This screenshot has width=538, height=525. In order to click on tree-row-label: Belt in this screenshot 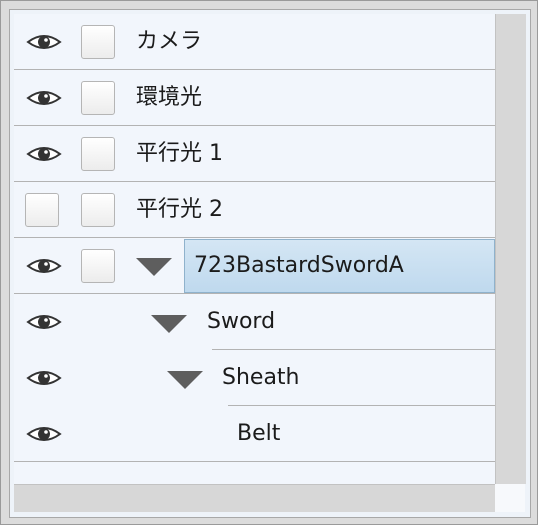, I will do `click(259, 433)`.